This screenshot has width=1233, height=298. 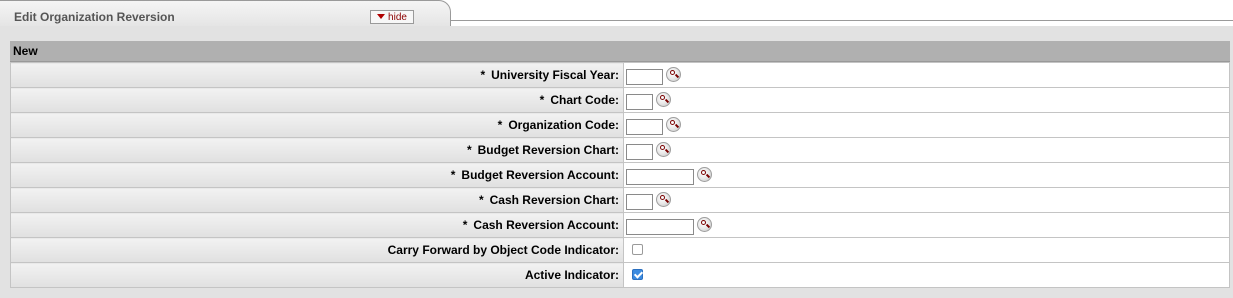 I want to click on organization-code-input, so click(x=644, y=127).